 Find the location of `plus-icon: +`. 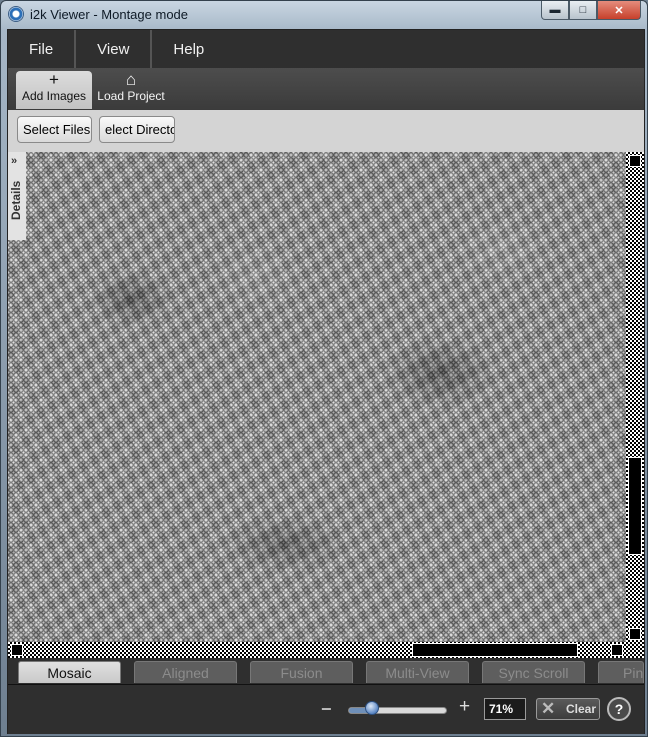

plus-icon: + is located at coordinates (54, 79).